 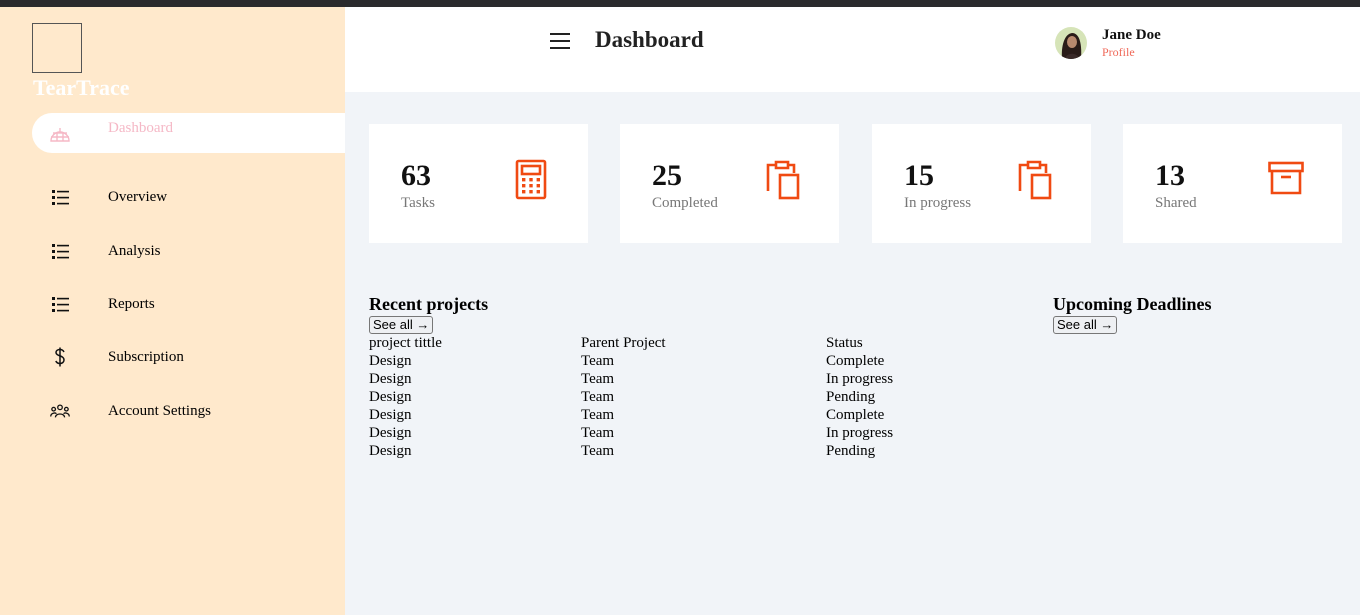 I want to click on stat-card-in-progress: 15 In progress, so click(x=981, y=183).